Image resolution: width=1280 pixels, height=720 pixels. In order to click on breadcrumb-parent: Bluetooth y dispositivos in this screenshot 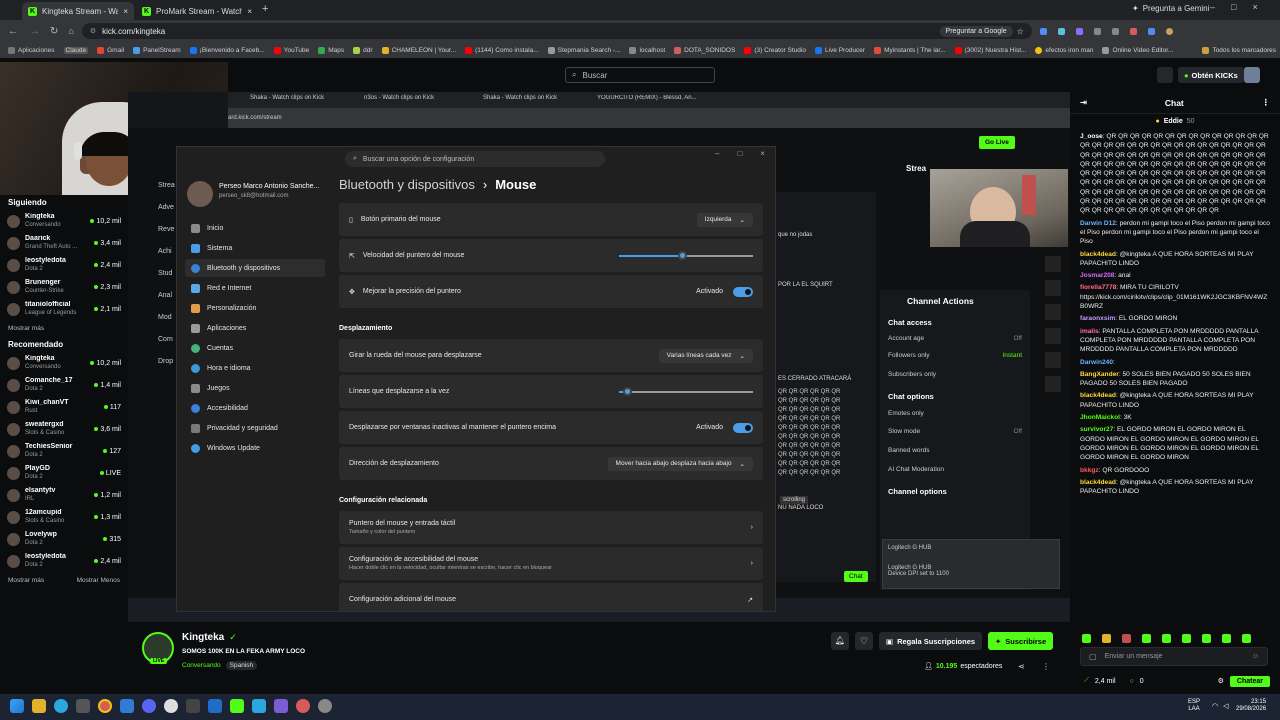, I will do `click(407, 184)`.